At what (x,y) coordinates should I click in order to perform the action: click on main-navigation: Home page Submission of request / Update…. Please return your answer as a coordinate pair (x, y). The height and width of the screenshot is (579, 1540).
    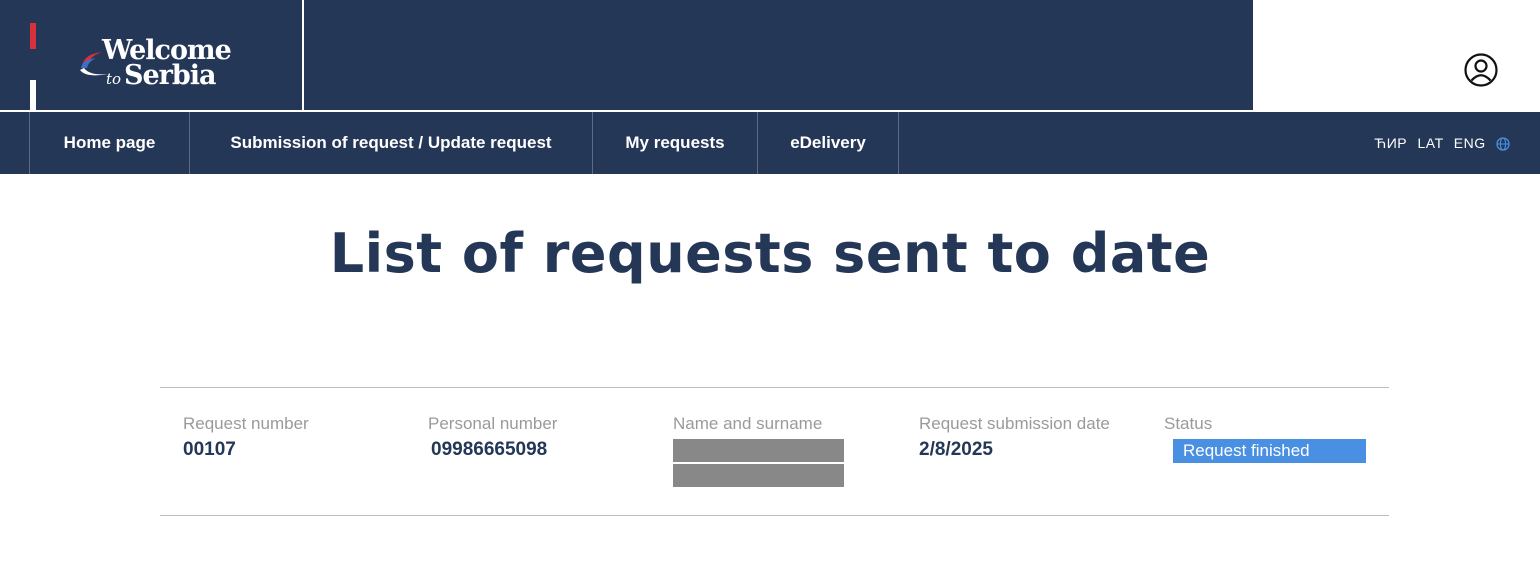
    Looking at the image, I should click on (770, 143).